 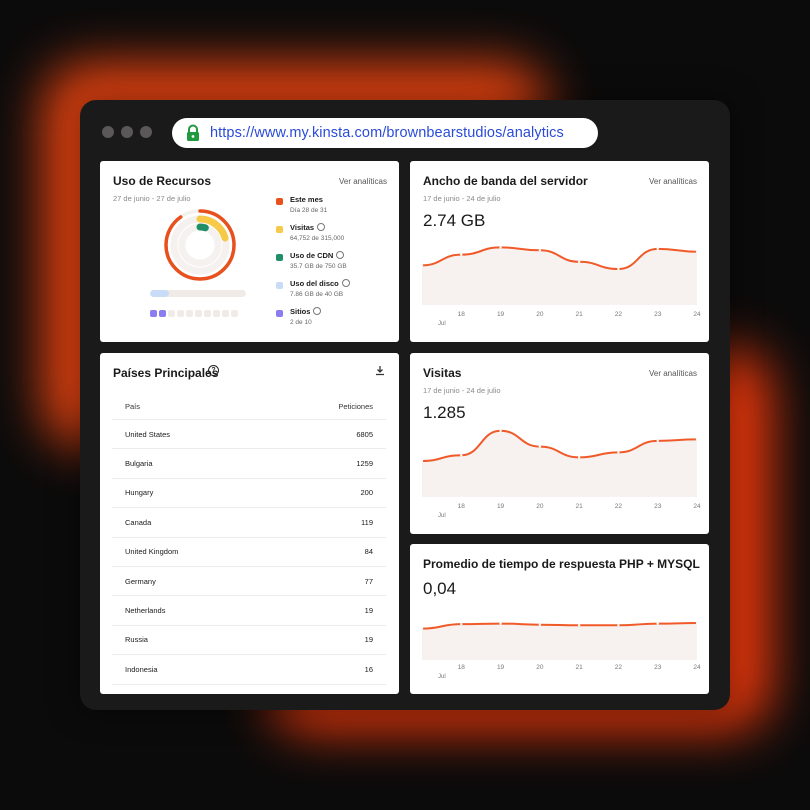 What do you see at coordinates (442, 373) in the screenshot?
I see `card-title: Visitas` at bounding box center [442, 373].